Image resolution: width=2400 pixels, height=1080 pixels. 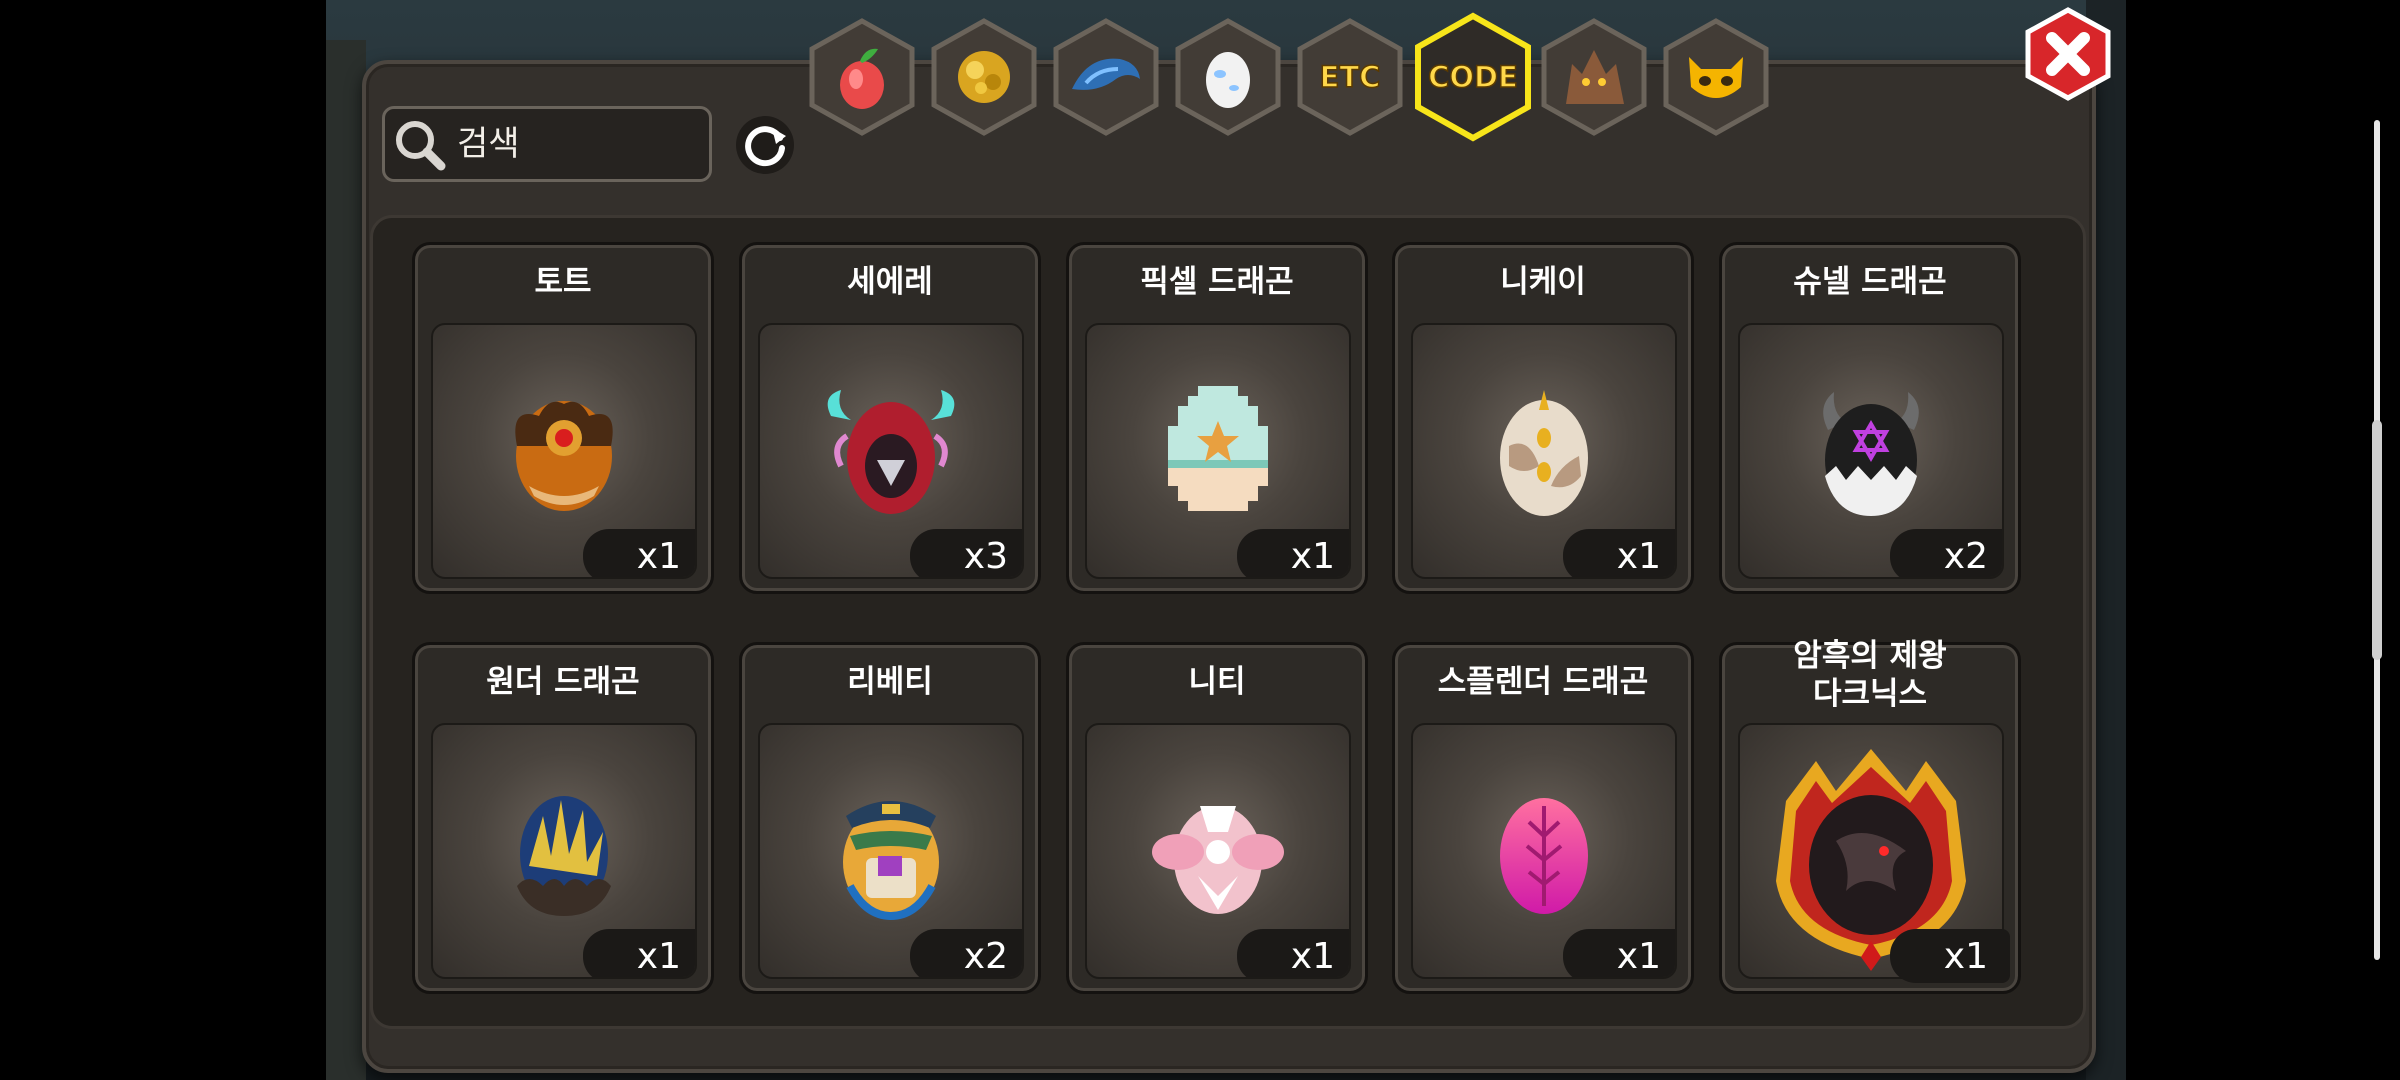 What do you see at coordinates (563, 682) in the screenshot?
I see `item-name: 원더 드래곤` at bounding box center [563, 682].